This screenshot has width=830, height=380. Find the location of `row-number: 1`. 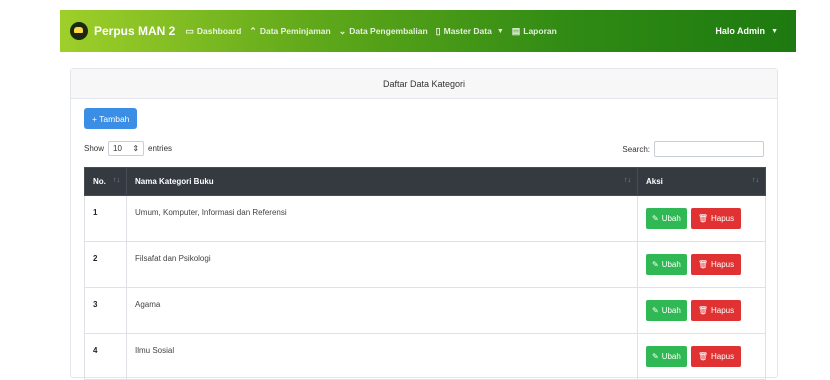

row-number: 1 is located at coordinates (105, 218).